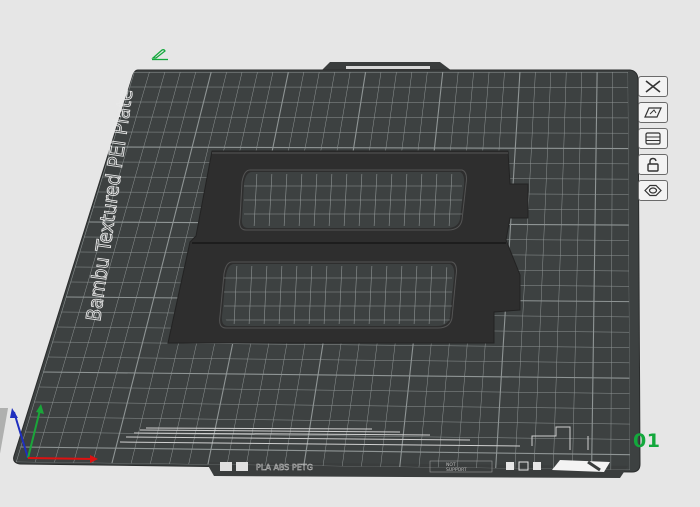  Describe the element at coordinates (456, 470) in the screenshot. I see `support-label: SUPPORT` at that location.